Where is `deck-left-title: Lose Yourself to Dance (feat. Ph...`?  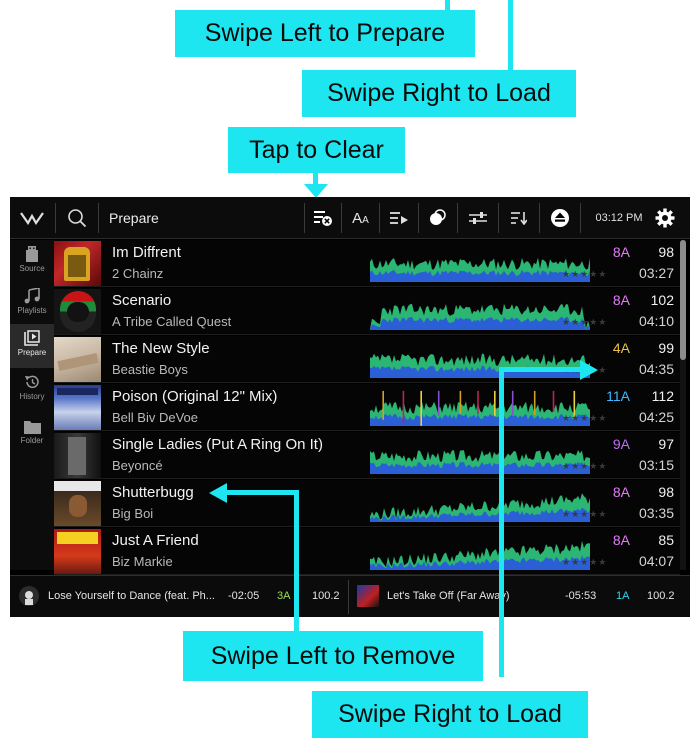
deck-left-title: Lose Yourself to Dance (feat. Ph... is located at coordinates (131, 596).